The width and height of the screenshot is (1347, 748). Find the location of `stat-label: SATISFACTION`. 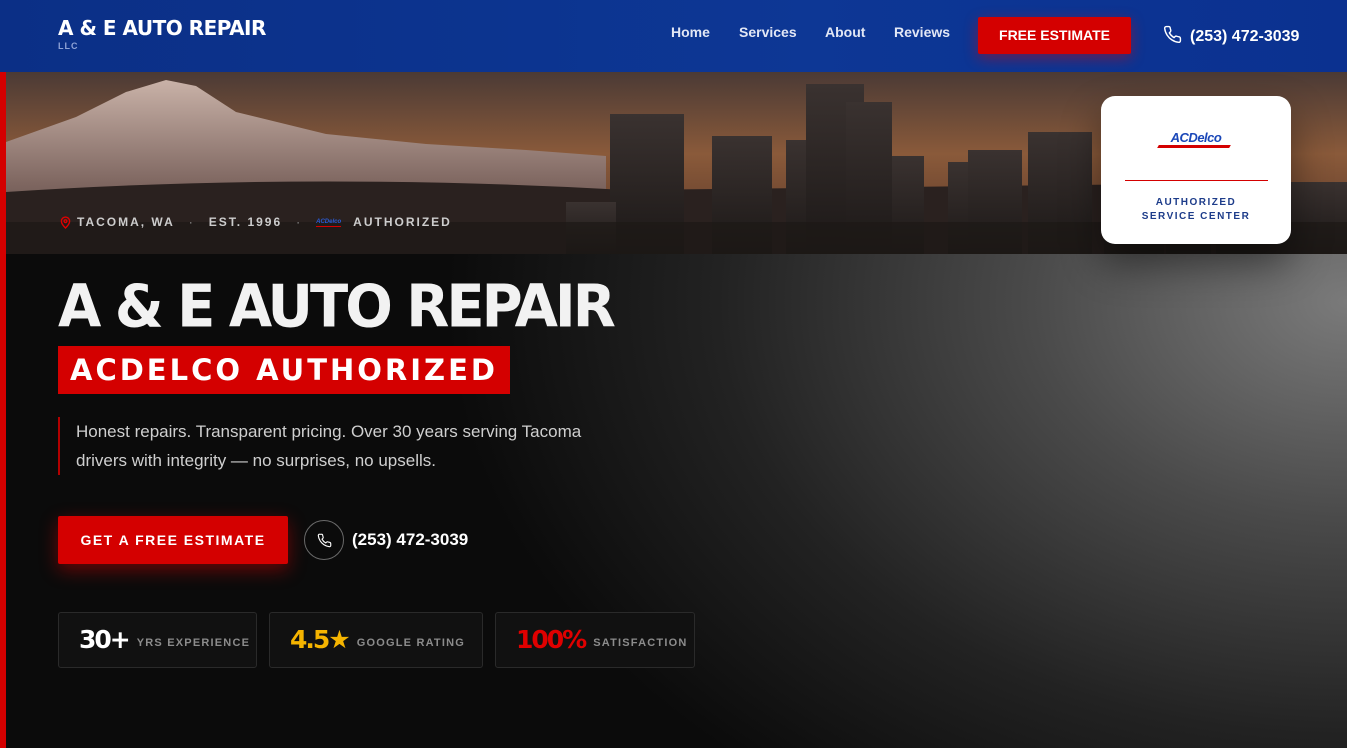

stat-label: SATISFACTION is located at coordinates (640, 643).